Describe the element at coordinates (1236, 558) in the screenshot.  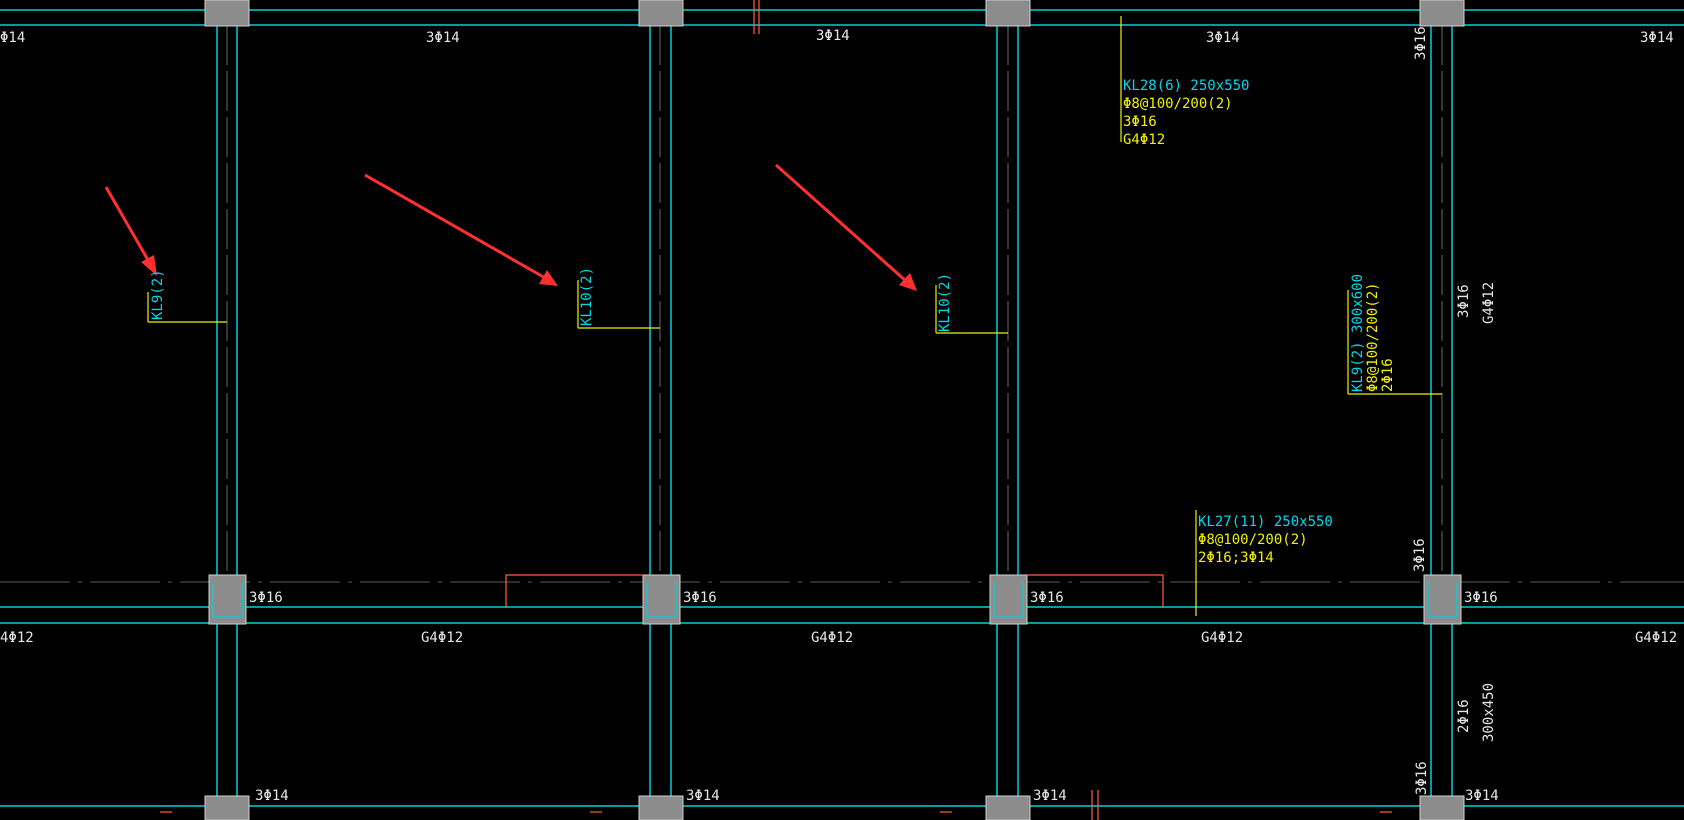
I see `kl27-top-rebar: 2Φ16;3Φ14` at that location.